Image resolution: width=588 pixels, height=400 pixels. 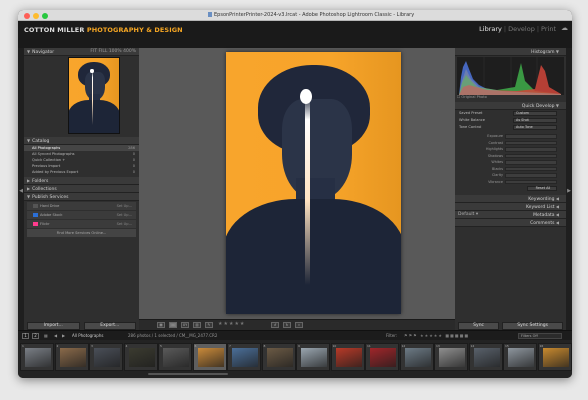 What do you see at coordinates (485, 357) in the screenshot?
I see `filmstrip-thumbnail: 14` at bounding box center [485, 357].